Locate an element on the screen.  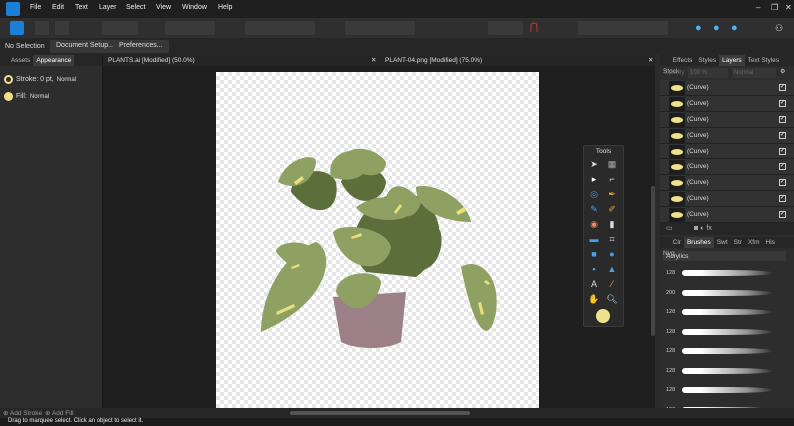
arrange-icons is located at coordinates (280, 28).